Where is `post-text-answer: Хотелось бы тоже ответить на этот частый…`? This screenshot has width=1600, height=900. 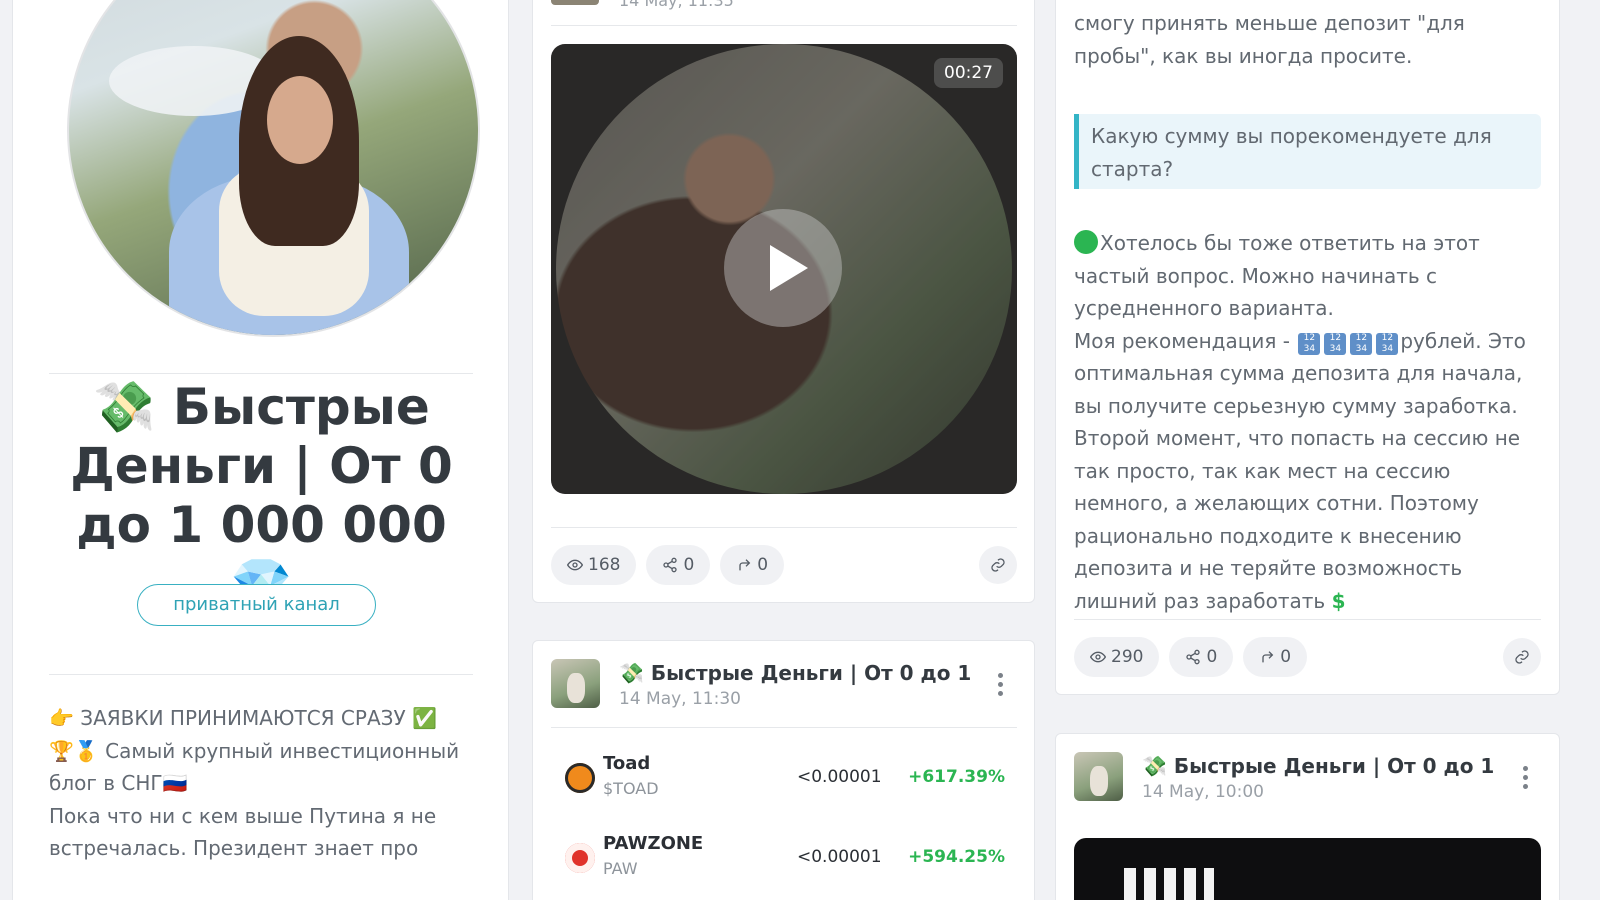
post-text-answer: Хотелось бы тоже ответить на этот частый… is located at coordinates (1300, 421).